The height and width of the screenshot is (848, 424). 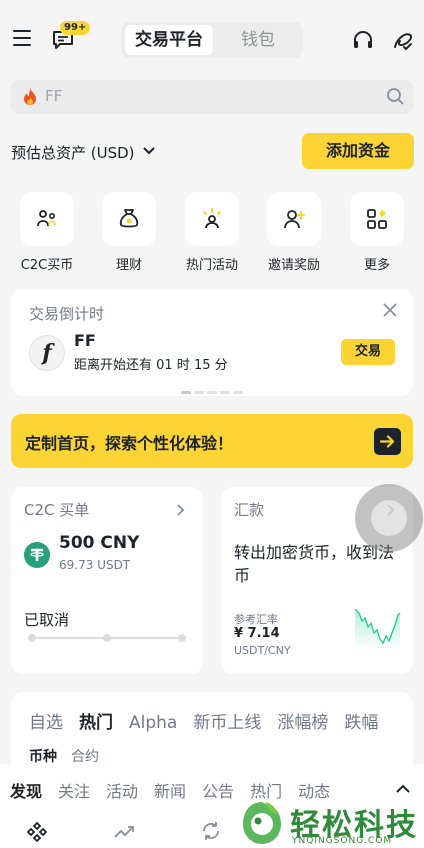 What do you see at coordinates (169, 40) in the screenshot?
I see `tab-exchange: 交易平台` at bounding box center [169, 40].